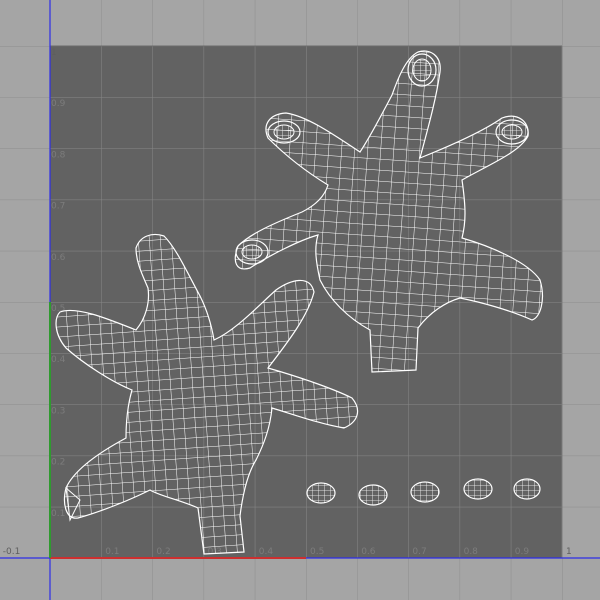 This screenshot has height=600, width=600. Describe the element at coordinates (569, 552) in the screenshot. I see `u-tick-label: 1` at that location.